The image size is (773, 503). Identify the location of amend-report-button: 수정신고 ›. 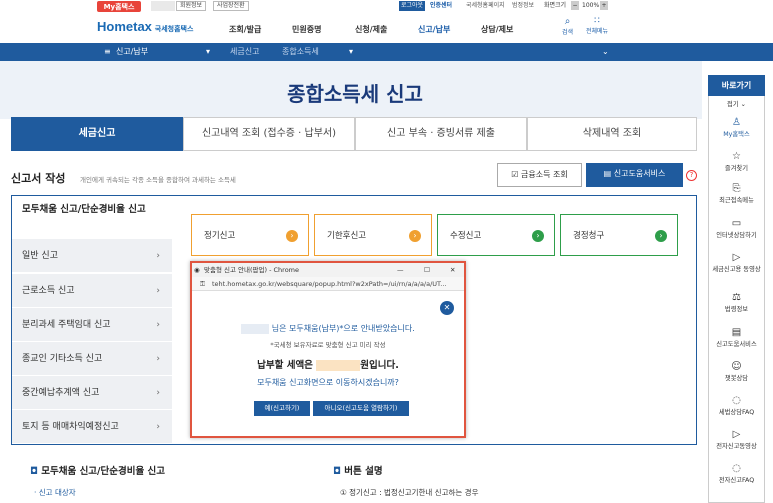
(496, 235).